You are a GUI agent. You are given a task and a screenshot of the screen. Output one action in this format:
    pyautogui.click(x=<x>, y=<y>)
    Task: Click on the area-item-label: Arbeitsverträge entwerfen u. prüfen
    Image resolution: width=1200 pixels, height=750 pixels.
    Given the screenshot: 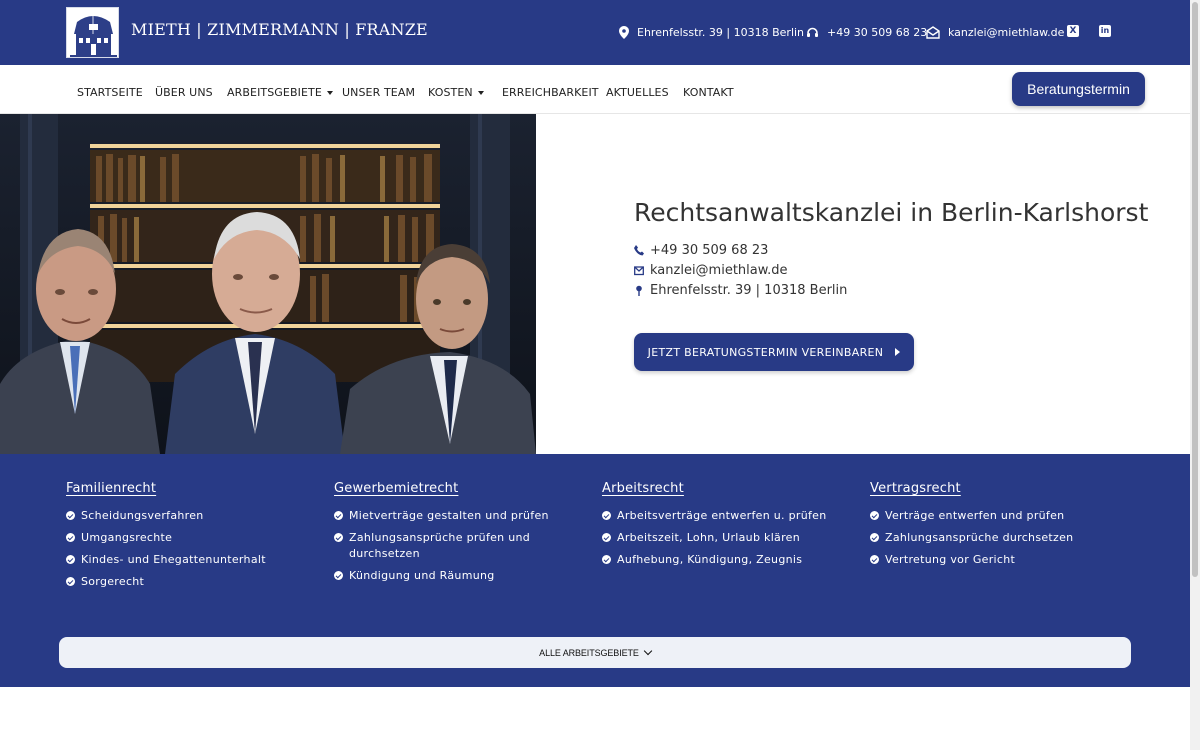 What is the action you would take?
    pyautogui.click(x=722, y=515)
    